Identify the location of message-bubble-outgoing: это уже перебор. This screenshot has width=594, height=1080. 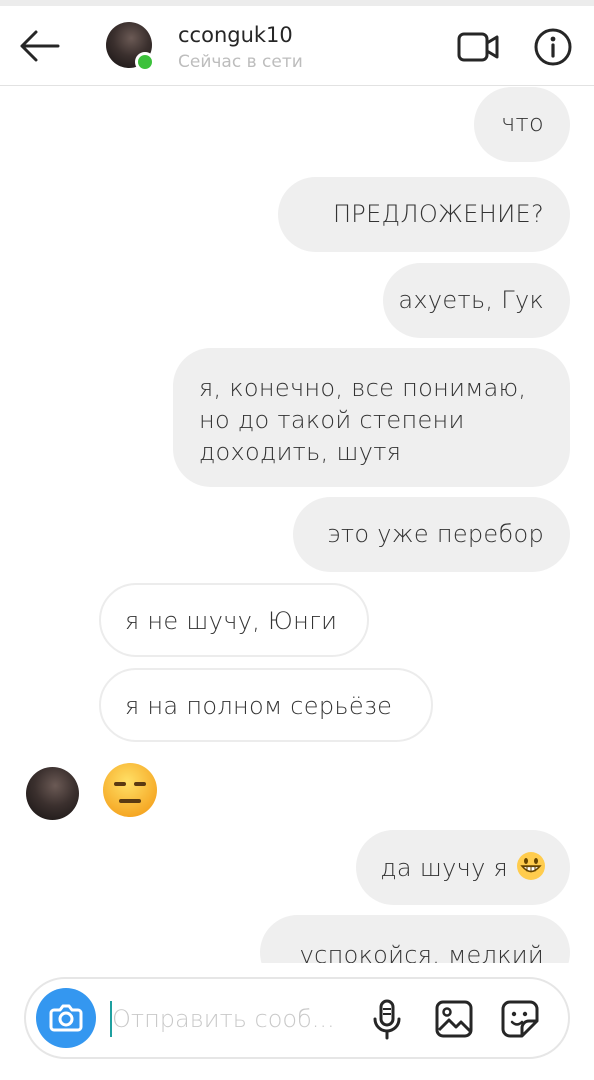
(431, 534).